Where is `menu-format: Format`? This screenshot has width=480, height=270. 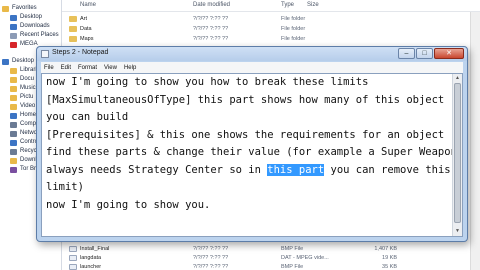
menu-format: Format is located at coordinates (87, 68).